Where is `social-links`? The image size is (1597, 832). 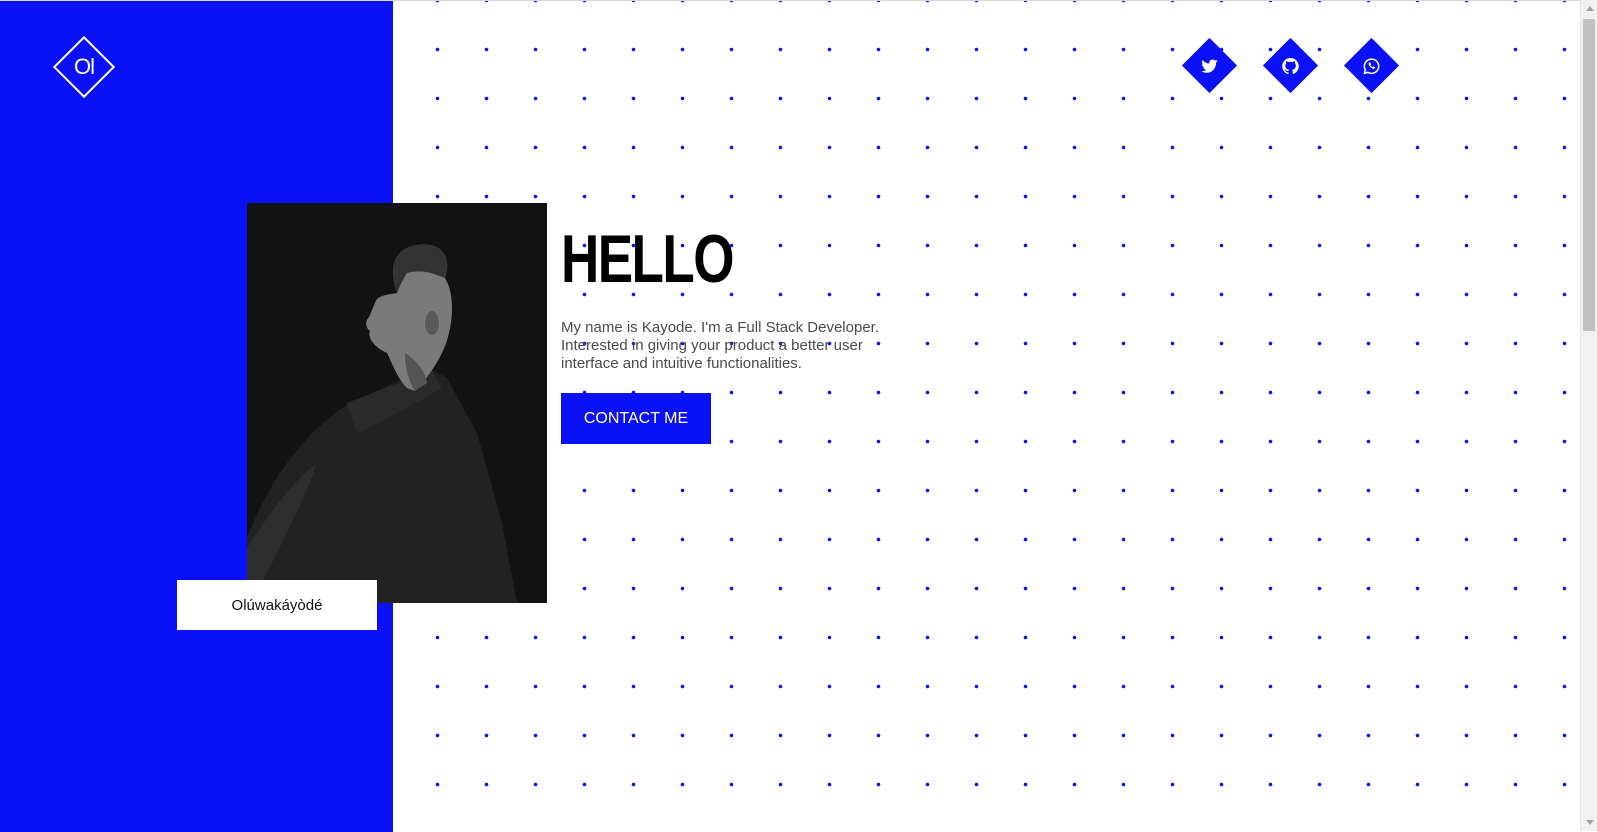 social-links is located at coordinates (1290, 65).